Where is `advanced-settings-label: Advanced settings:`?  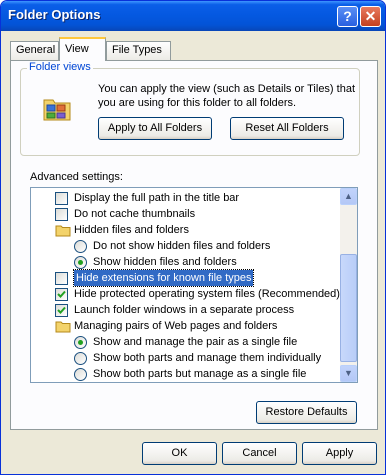
advanced-settings-label: Advanced settings: is located at coordinates (76, 177).